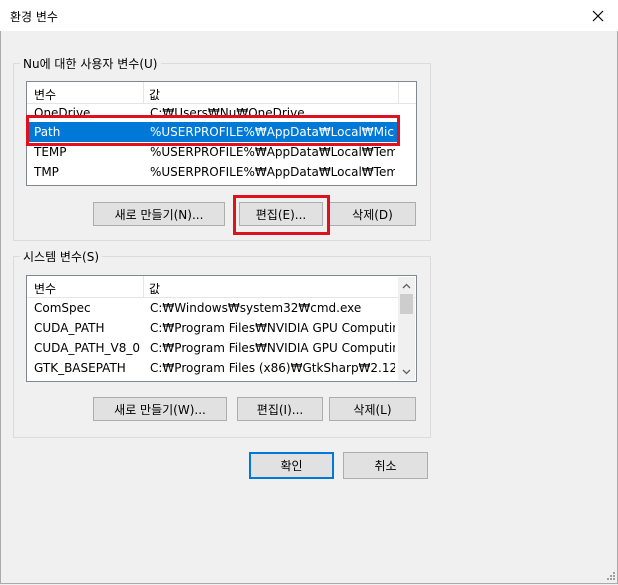 The height and width of the screenshot is (585, 618). Describe the element at coordinates (62, 308) in the screenshot. I see `row-variable: ComSpec` at that location.